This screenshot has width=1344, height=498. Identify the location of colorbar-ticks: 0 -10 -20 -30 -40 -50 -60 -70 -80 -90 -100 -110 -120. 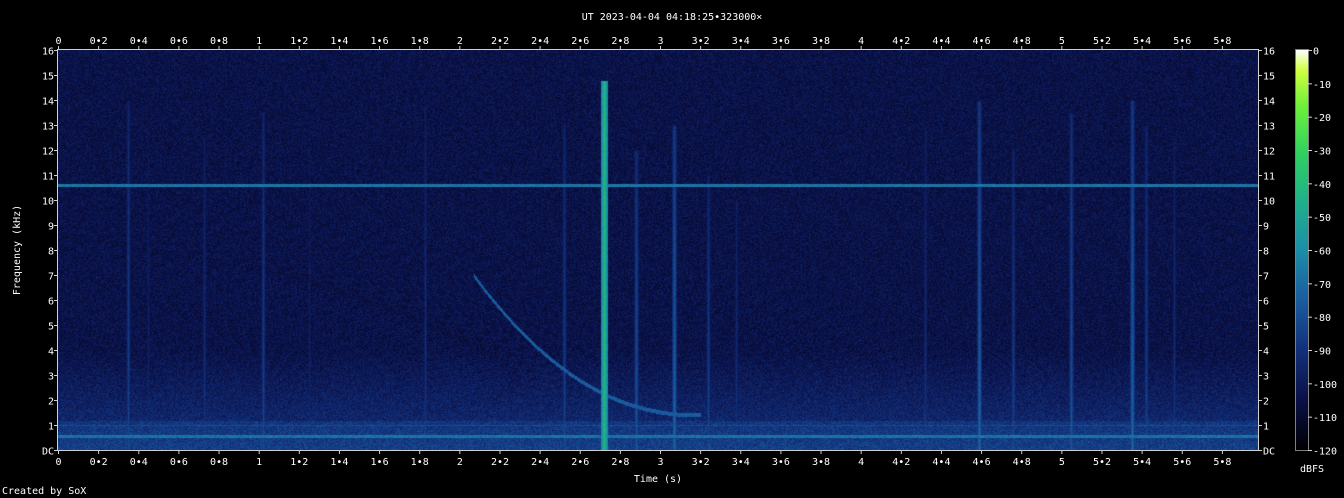
(1322, 252).